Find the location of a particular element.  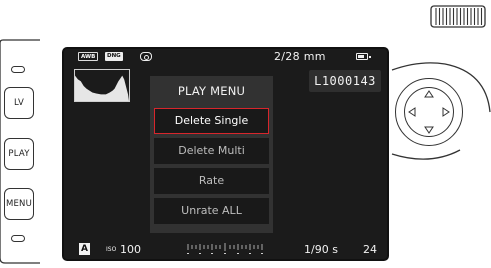

histogram is located at coordinates (102, 85).